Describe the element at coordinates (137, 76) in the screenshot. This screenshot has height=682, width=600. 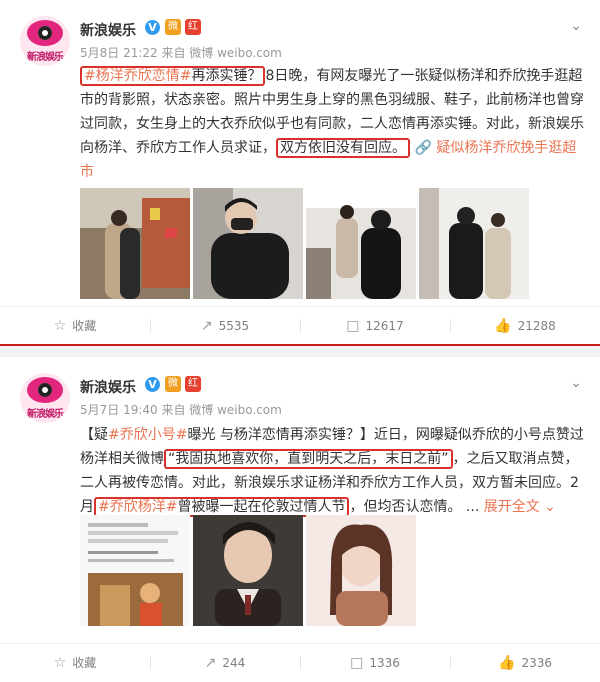
I see `topic-link: #杨洋乔欣恋情#` at that location.